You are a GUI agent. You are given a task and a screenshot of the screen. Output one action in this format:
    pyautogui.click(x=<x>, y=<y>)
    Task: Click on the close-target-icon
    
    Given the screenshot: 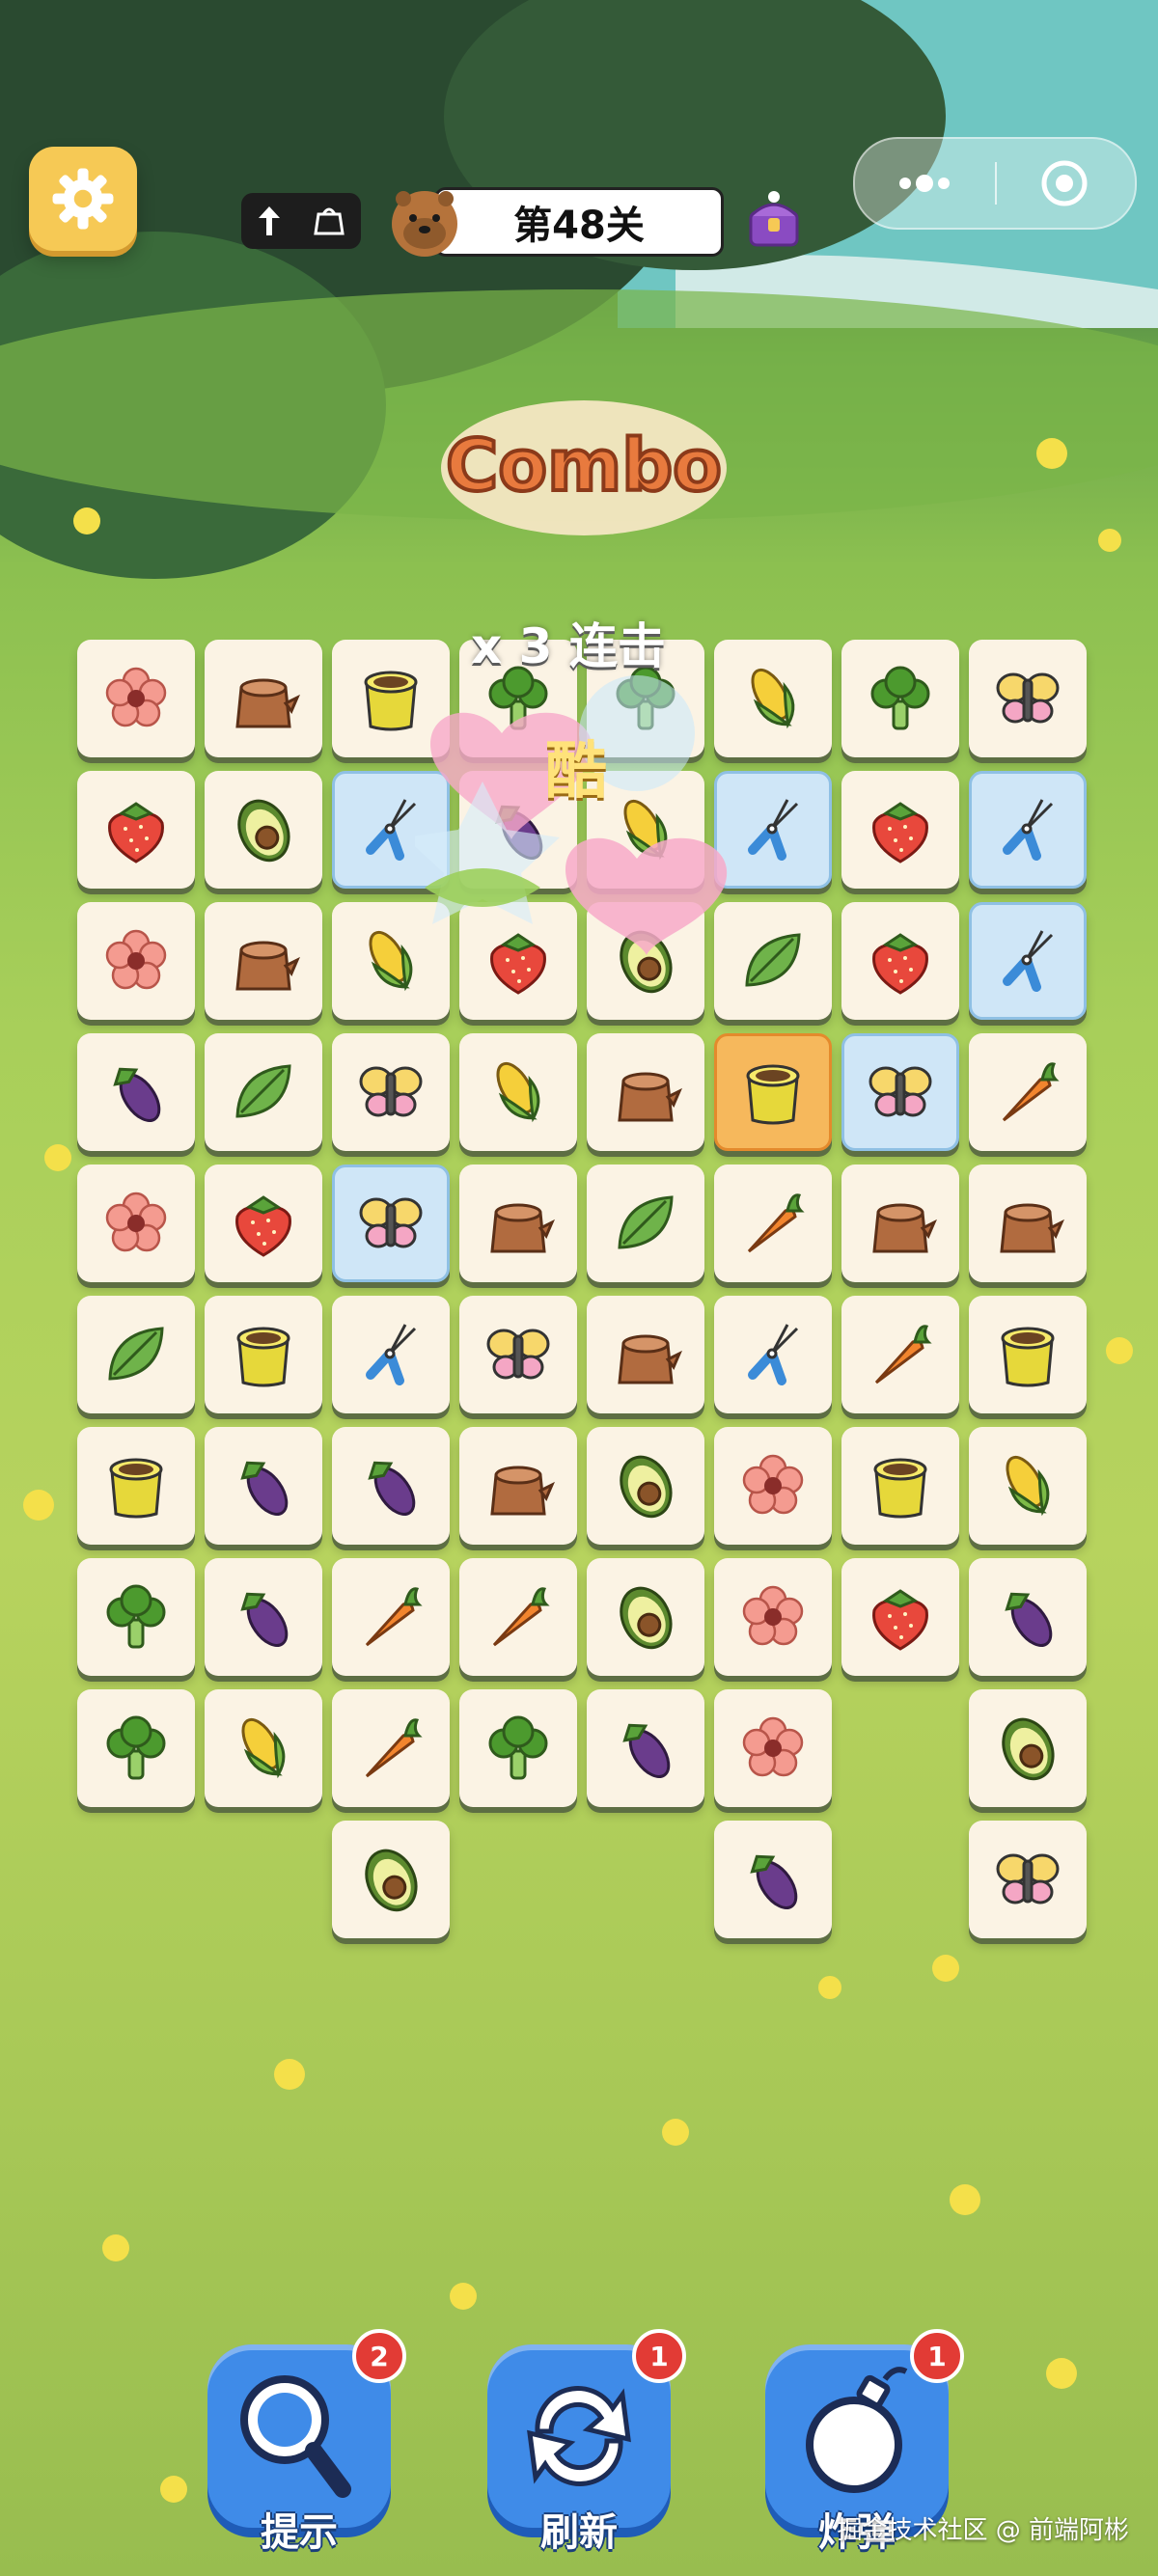 What is the action you would take?
    pyautogui.click(x=1064, y=184)
    